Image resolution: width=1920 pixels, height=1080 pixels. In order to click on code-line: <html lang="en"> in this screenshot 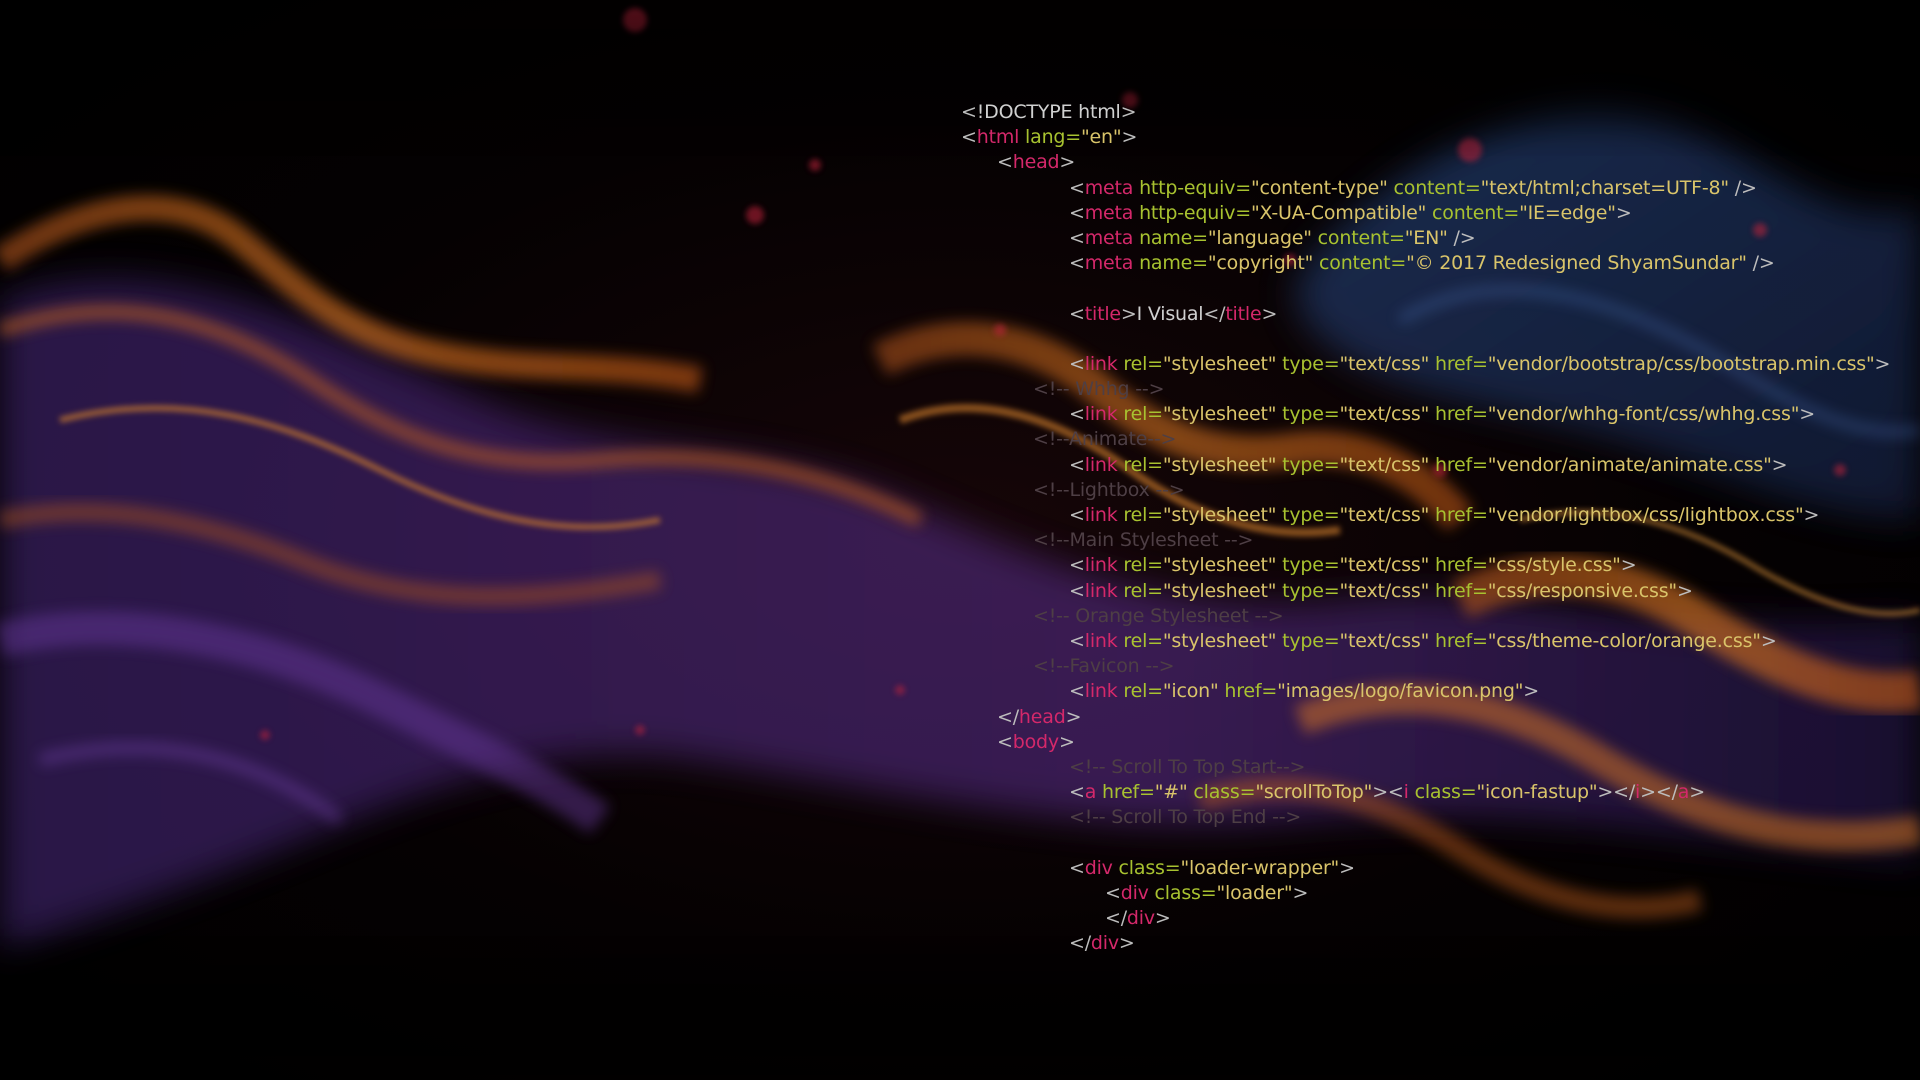, I will do `click(1411, 137)`.